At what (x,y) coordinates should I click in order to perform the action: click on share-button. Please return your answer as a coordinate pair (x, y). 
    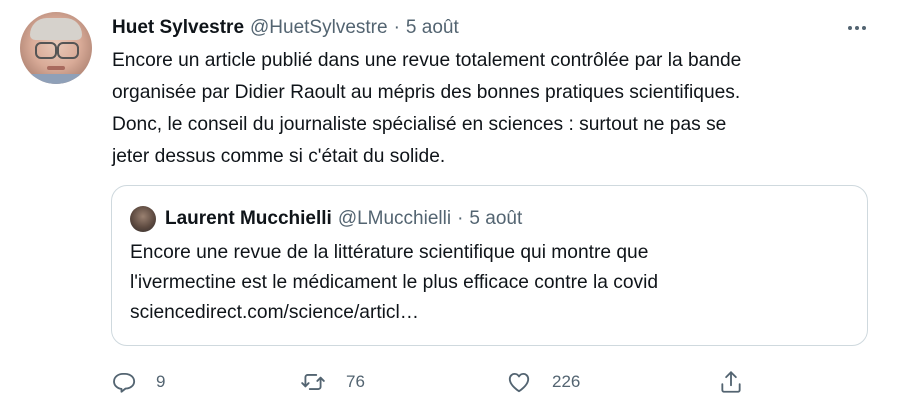
    Looking at the image, I should click on (731, 382).